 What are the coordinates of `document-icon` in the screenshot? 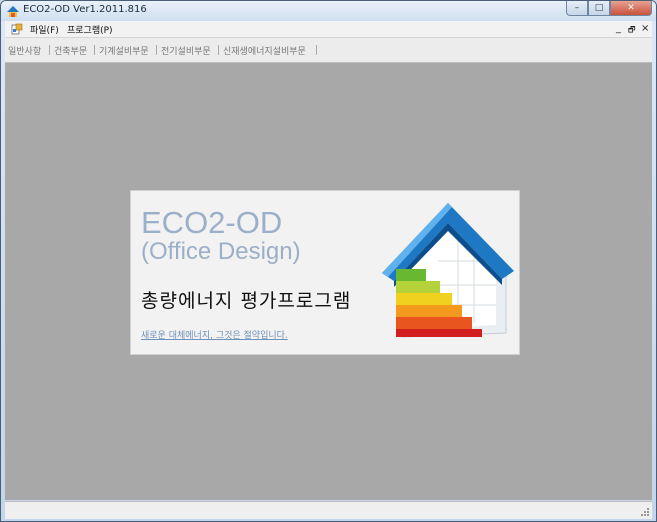 It's located at (17, 29).